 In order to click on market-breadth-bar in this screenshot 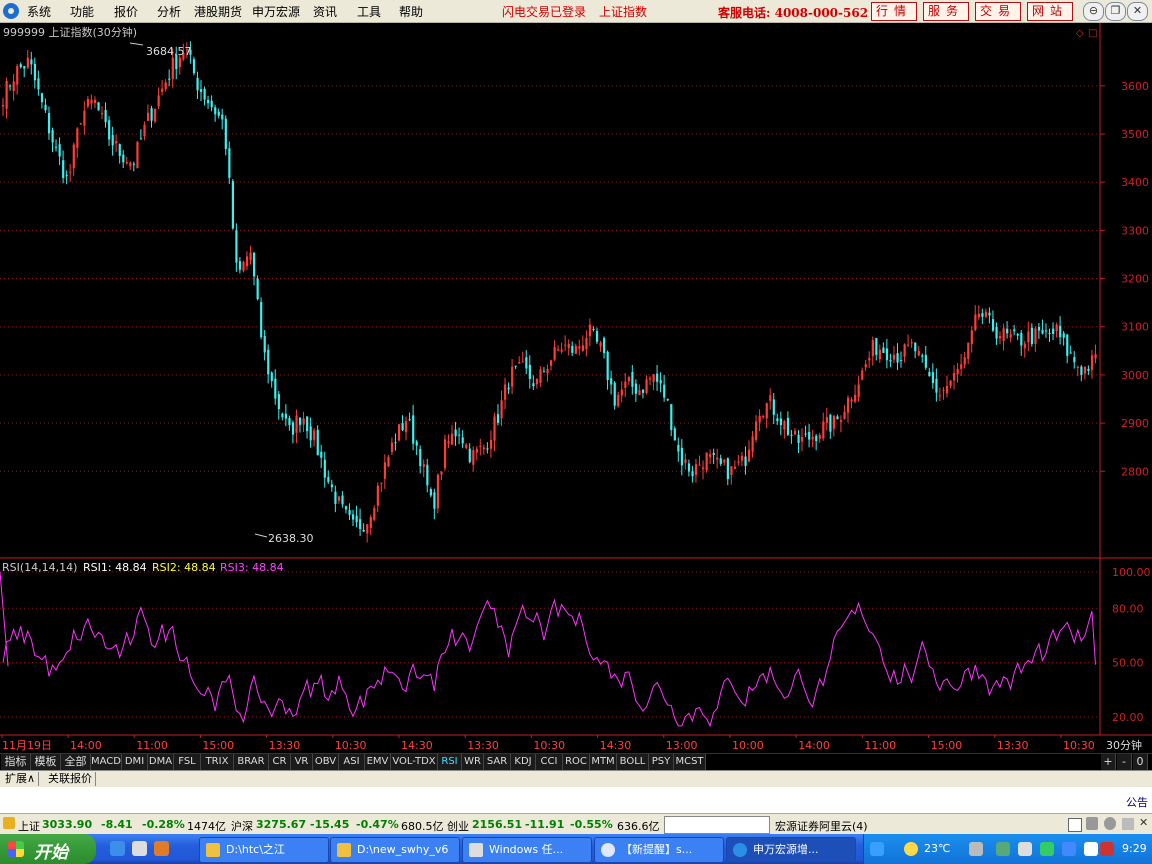, I will do `click(717, 825)`.